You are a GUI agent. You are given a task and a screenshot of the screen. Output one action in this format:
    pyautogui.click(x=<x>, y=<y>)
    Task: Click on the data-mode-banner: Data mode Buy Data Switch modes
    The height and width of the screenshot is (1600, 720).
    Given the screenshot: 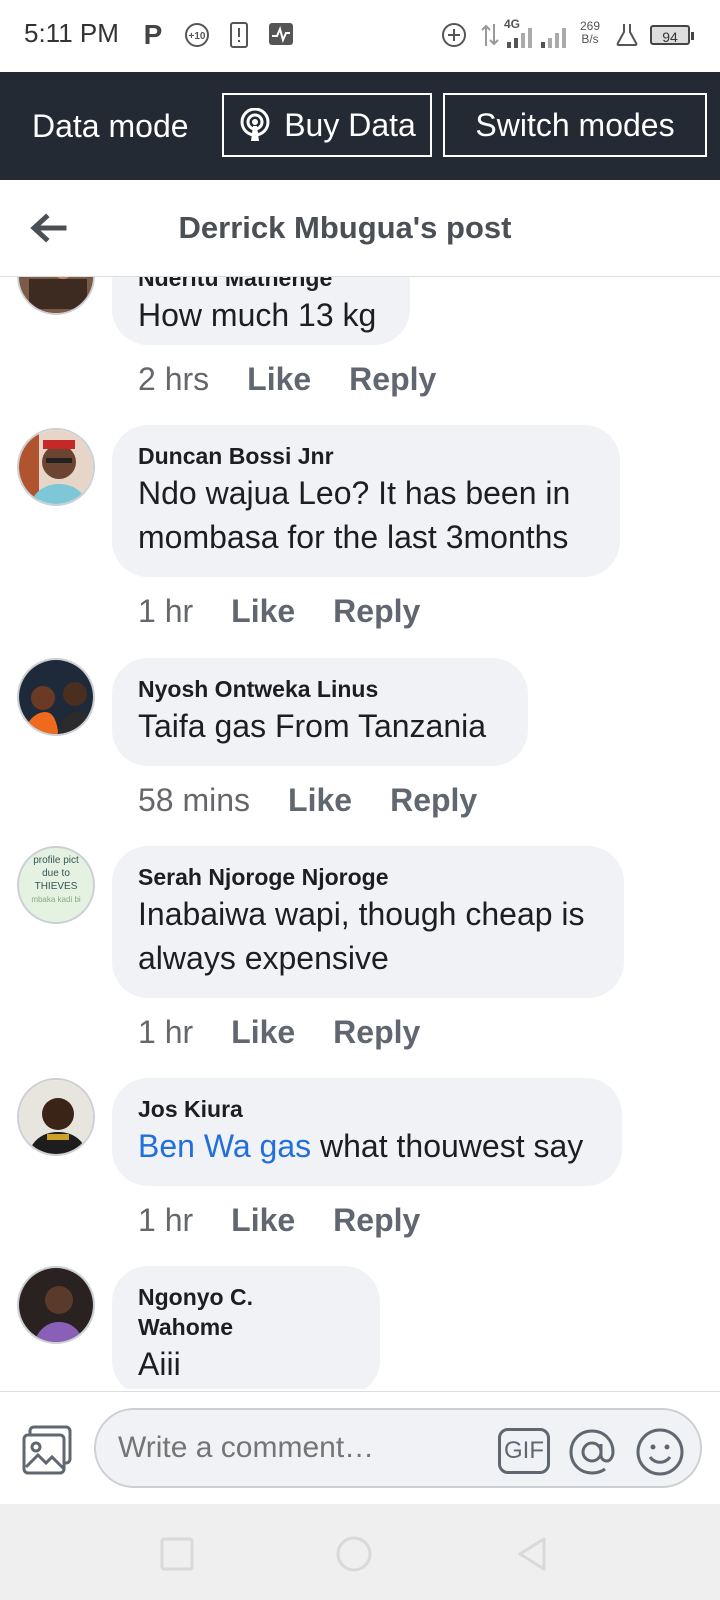 What is the action you would take?
    pyautogui.click(x=360, y=126)
    